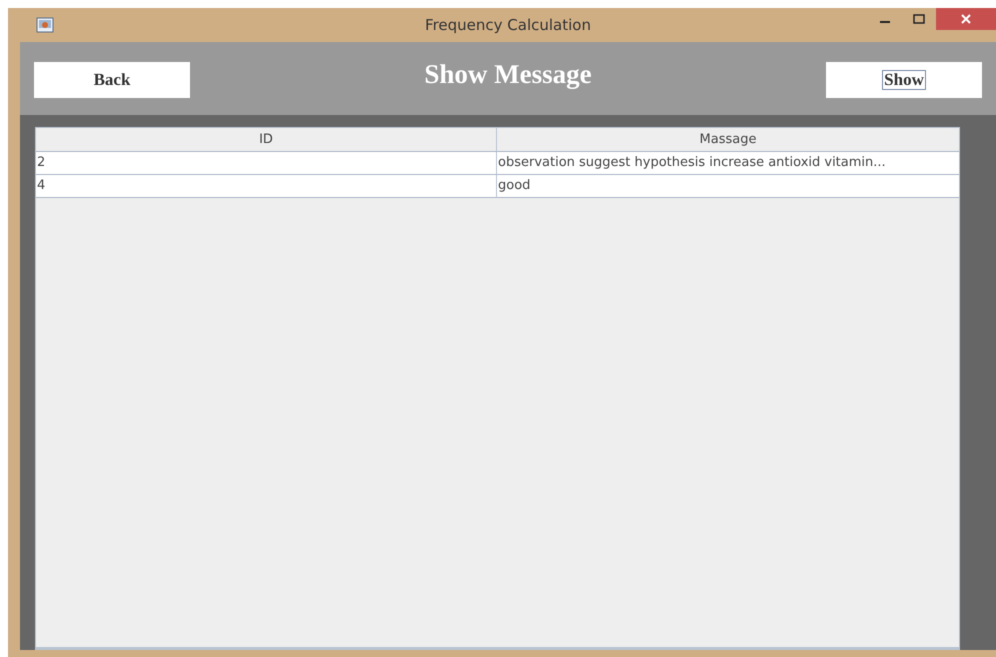  I want to click on table-cell: 2, so click(266, 163).